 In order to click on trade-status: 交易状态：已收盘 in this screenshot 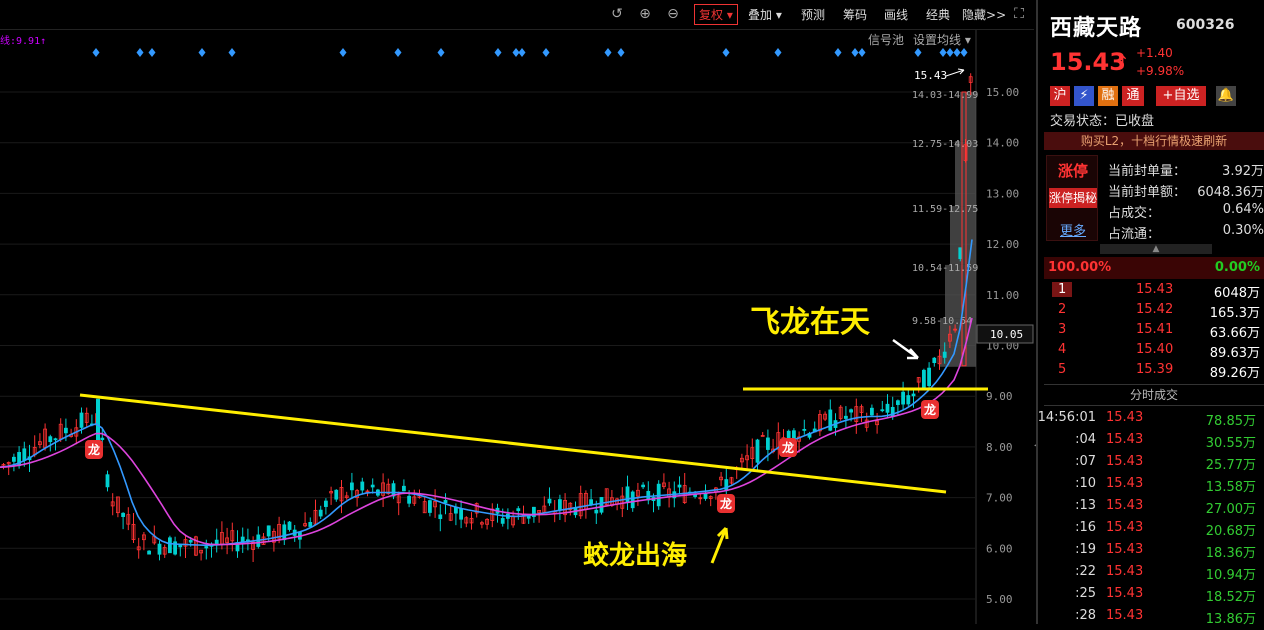, I will do `click(1102, 121)`.